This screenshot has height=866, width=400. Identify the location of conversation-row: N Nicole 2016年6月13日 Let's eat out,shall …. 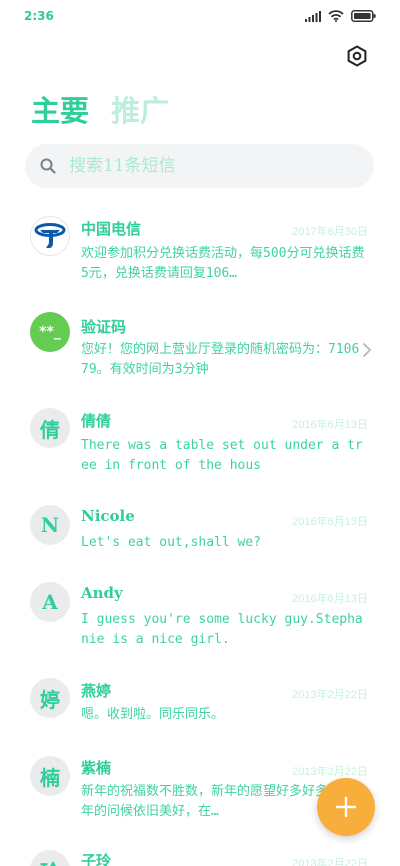
(200, 533).